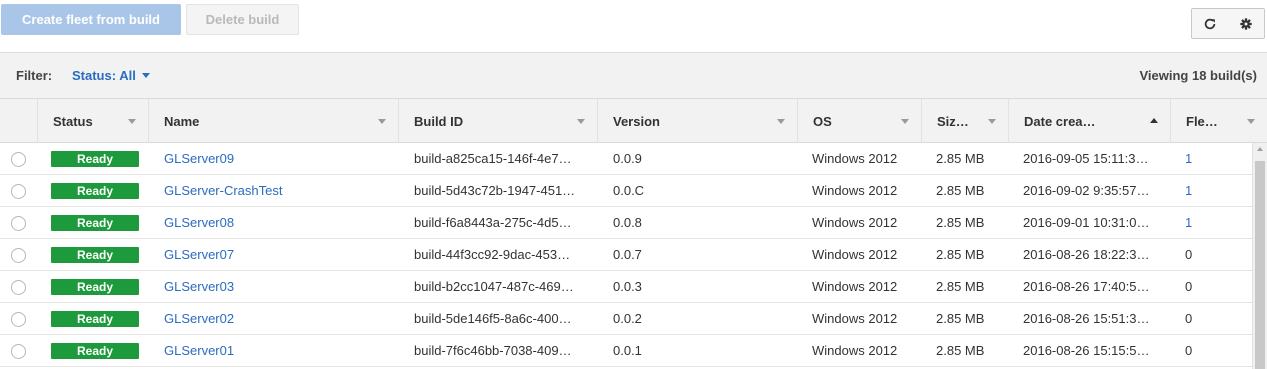 This screenshot has width=1267, height=369. I want to click on column-header-name: Name, so click(273, 121).